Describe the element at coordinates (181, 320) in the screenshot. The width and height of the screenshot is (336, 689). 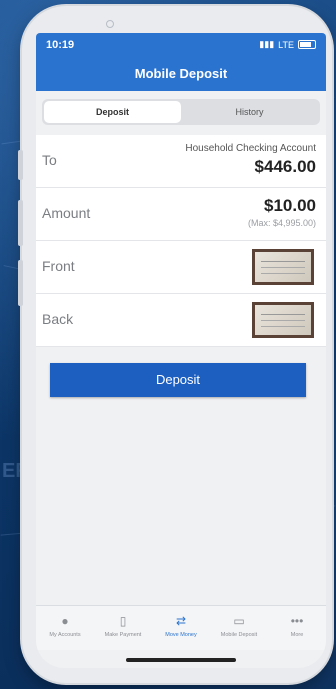
I see `back-image-row: Back` at that location.